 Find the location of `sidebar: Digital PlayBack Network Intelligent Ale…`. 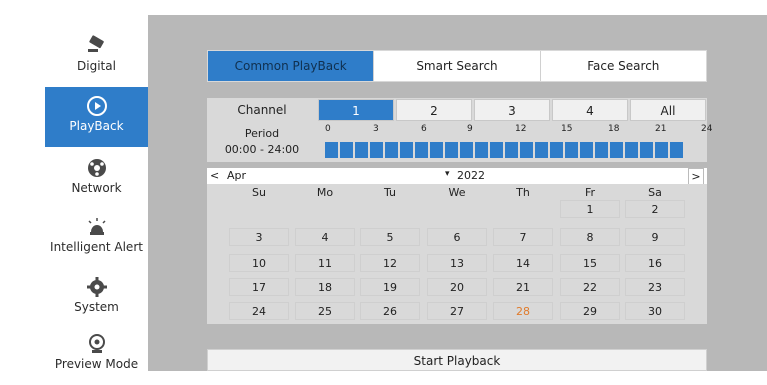

sidebar: Digital PlayBack Network Intelligent Ale… is located at coordinates (96, 193).